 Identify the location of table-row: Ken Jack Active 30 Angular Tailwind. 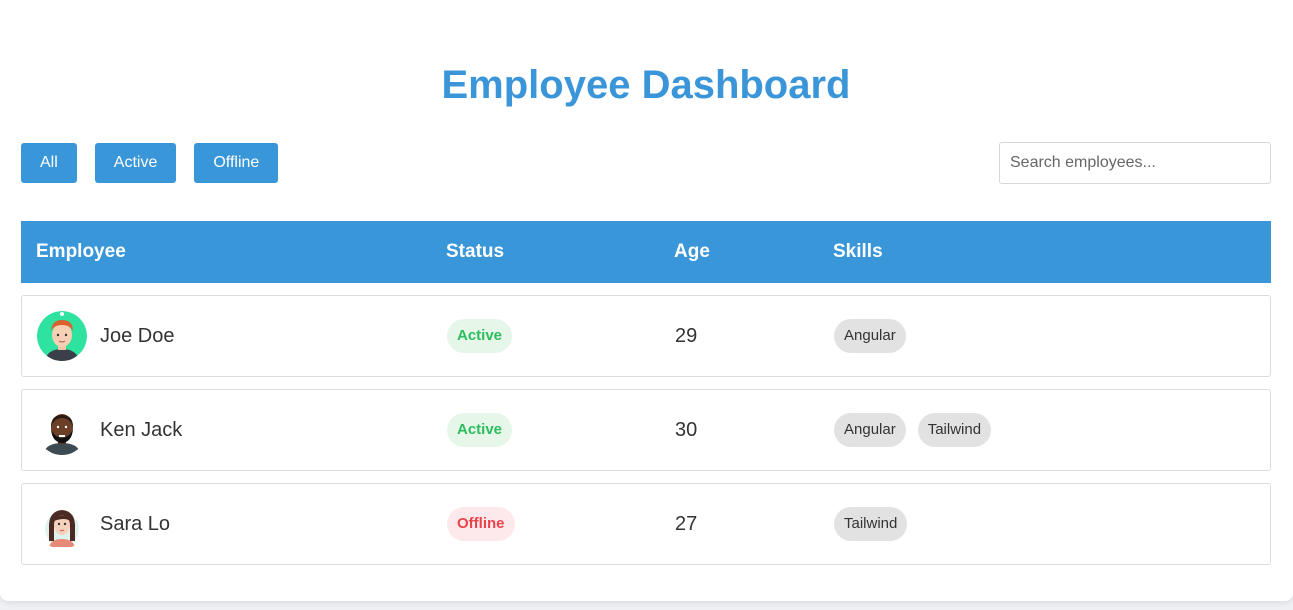
(646, 430).